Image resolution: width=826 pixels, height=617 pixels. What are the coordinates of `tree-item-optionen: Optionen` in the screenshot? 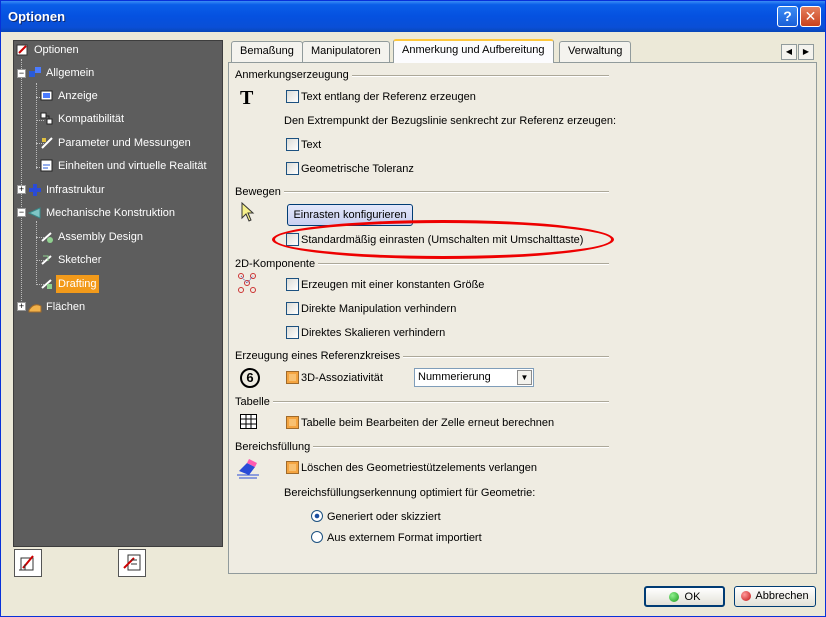 It's located at (48, 50).